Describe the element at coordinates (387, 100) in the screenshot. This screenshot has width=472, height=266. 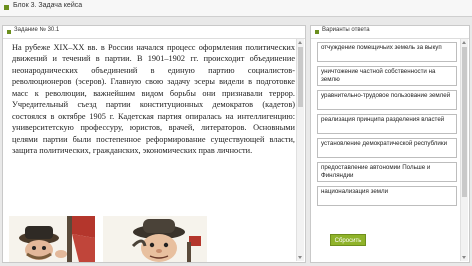
I see `answer-option: уравнительно-трудовое пользование землей` at that location.